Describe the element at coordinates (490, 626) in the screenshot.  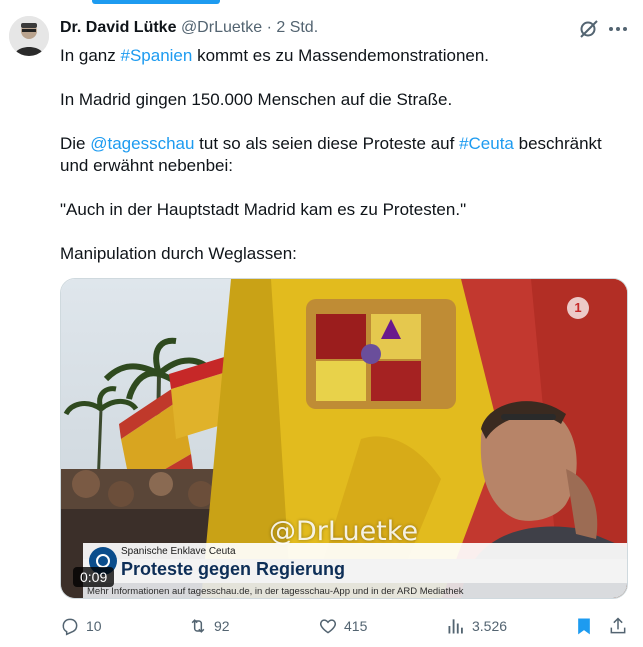
I see `views-count: 3.526` at that location.